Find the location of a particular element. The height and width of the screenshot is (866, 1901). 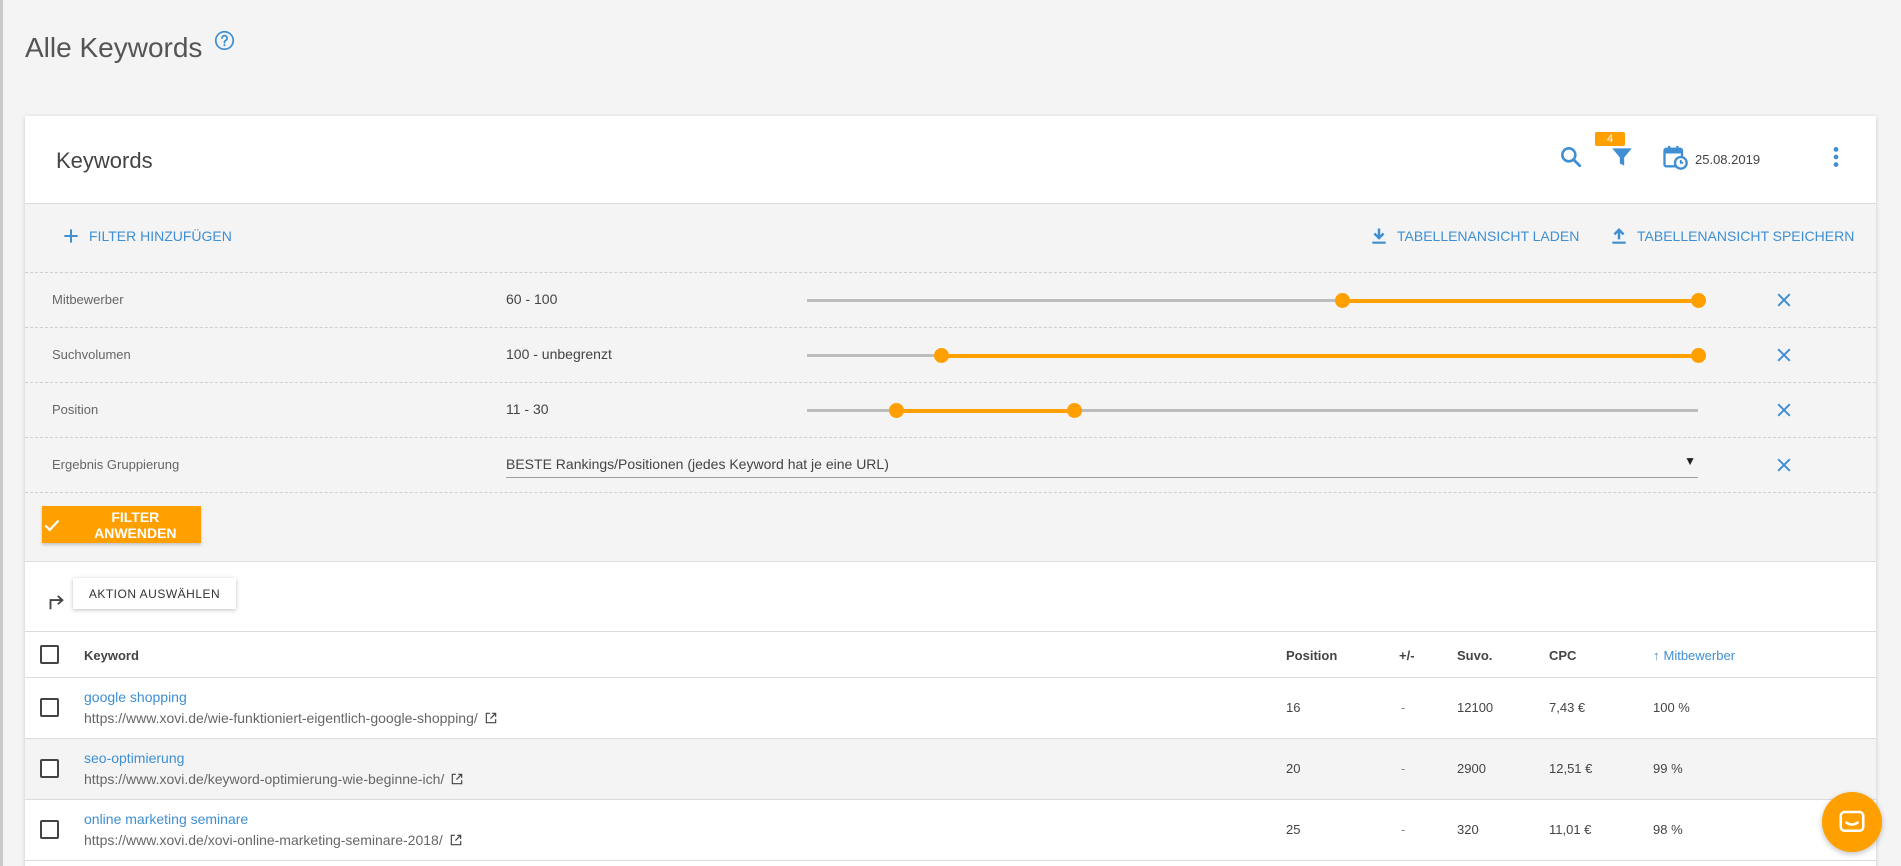

window-edge is located at coordinates (1, 433).